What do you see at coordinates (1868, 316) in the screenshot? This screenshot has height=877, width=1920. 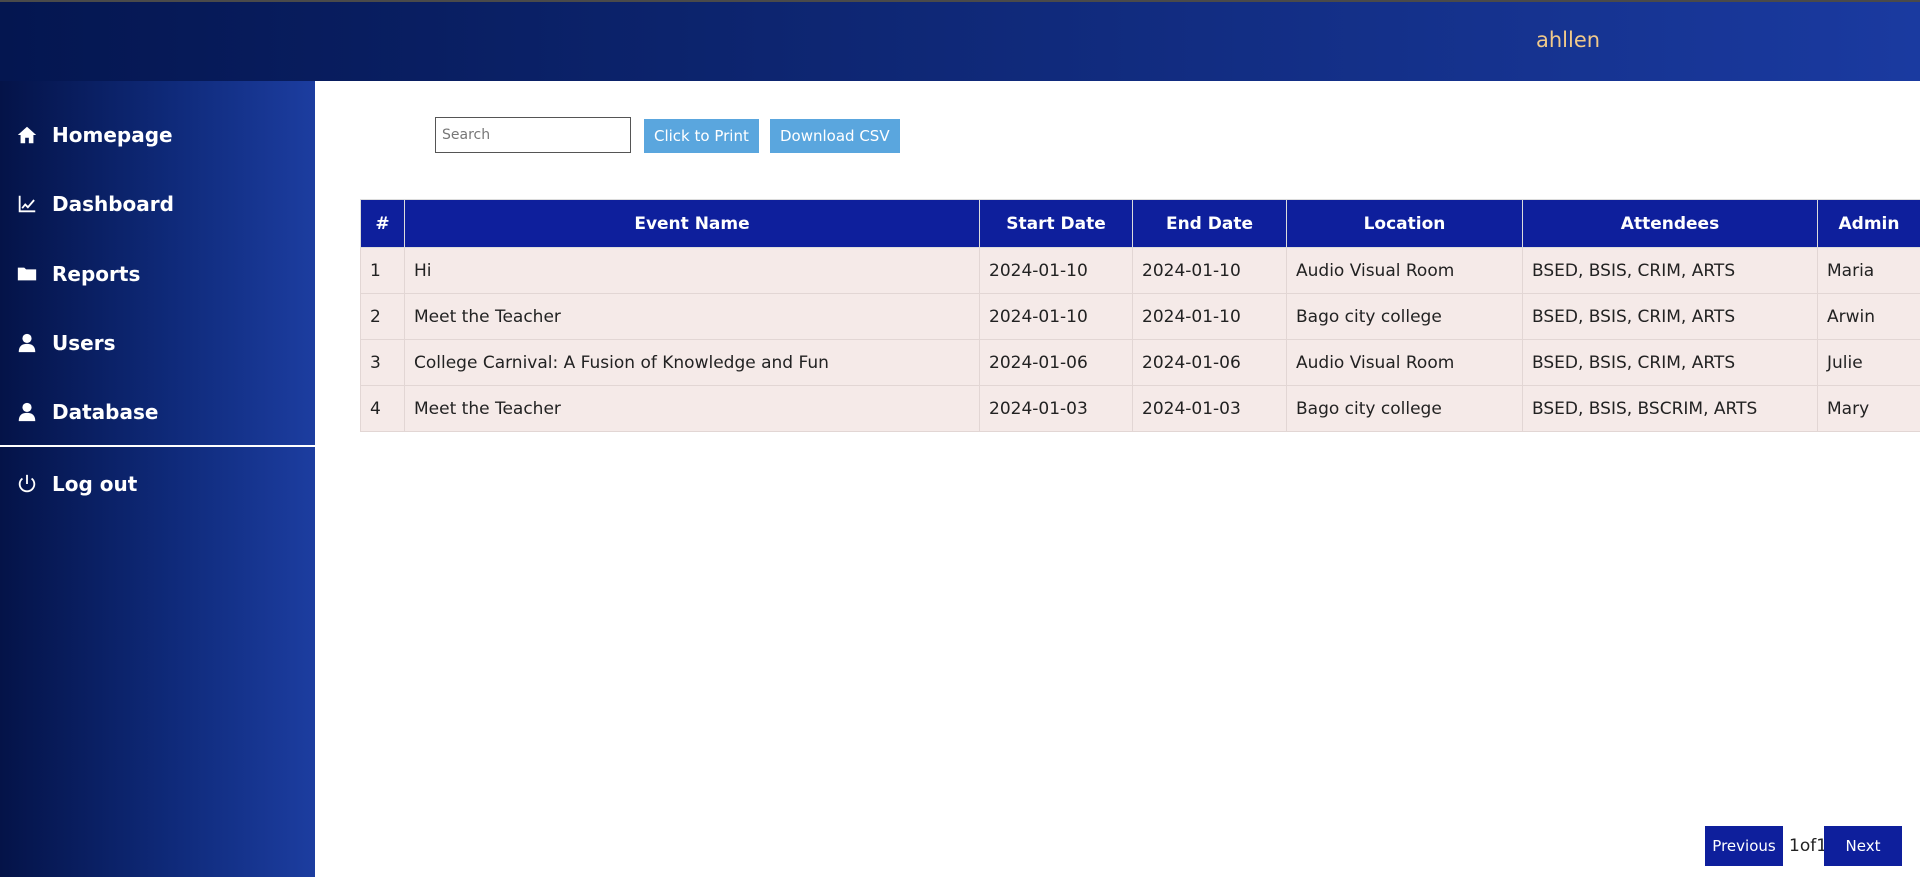 I see `table-cell: Arwin` at bounding box center [1868, 316].